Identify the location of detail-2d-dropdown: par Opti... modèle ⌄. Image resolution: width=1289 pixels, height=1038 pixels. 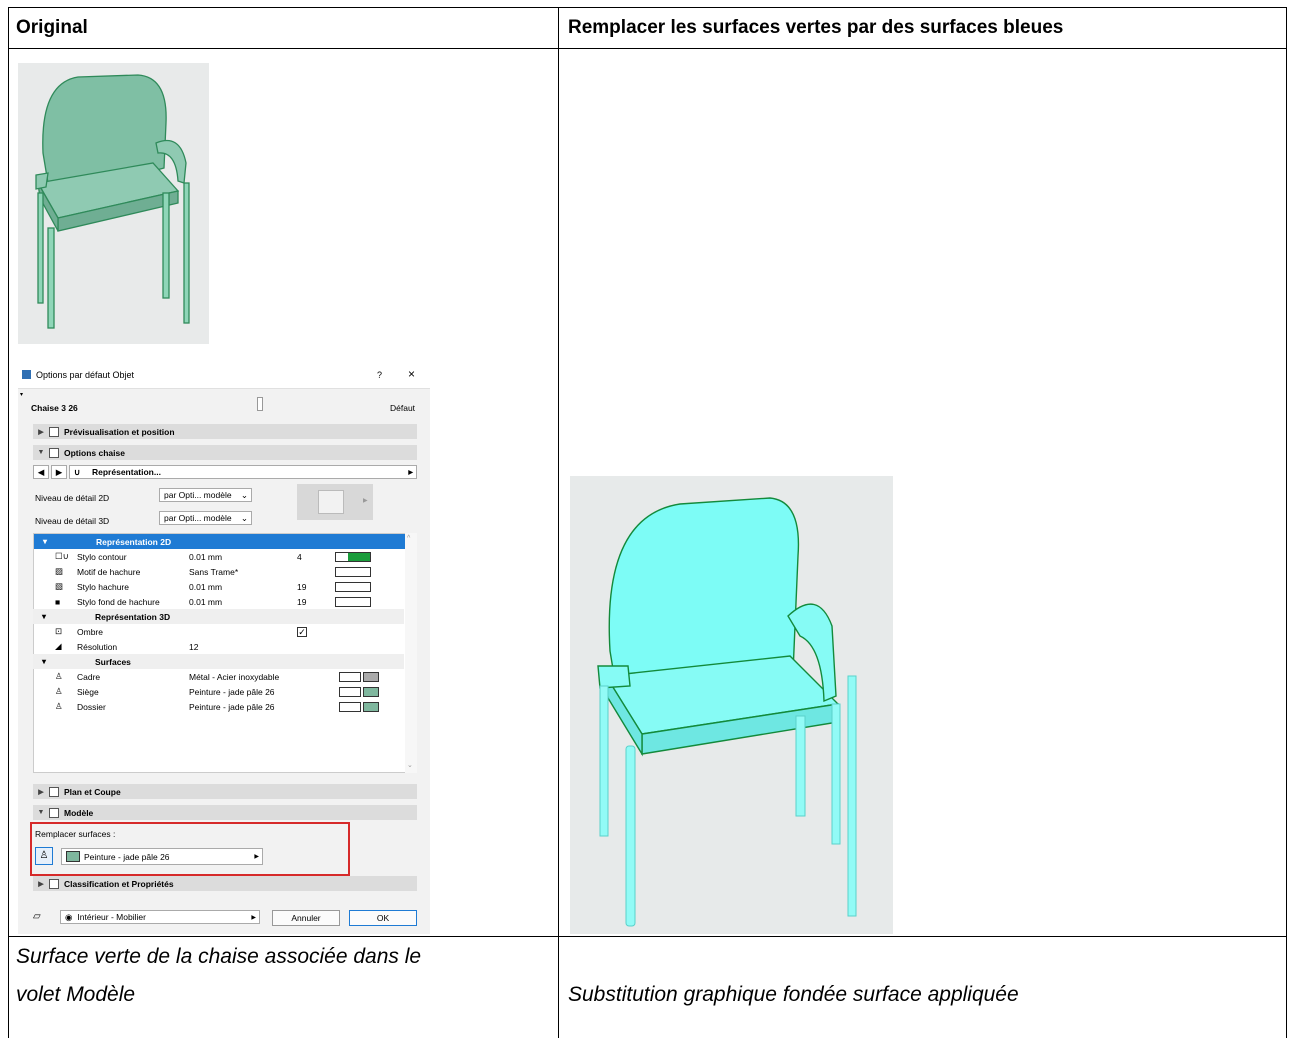
(205, 495).